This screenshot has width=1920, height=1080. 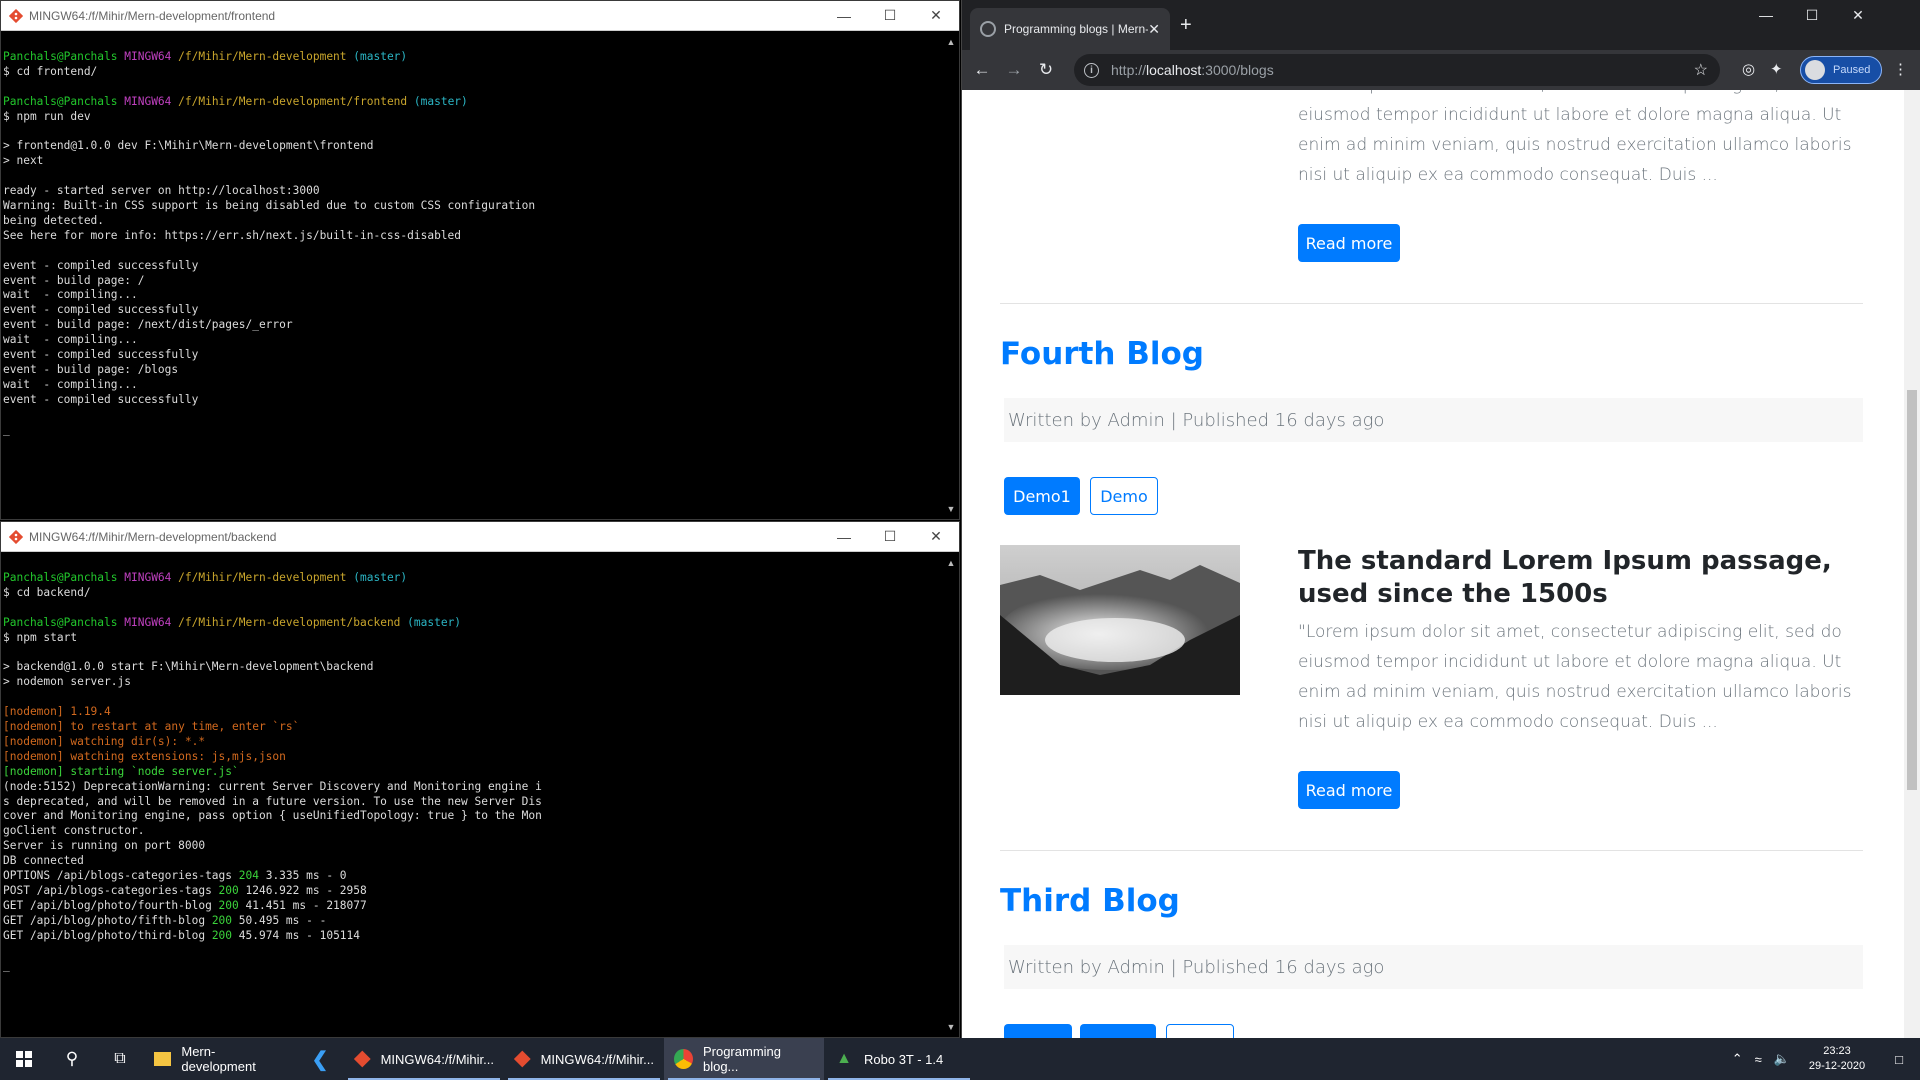 What do you see at coordinates (1758, 1059) in the screenshot?
I see `network-icon: ≈` at bounding box center [1758, 1059].